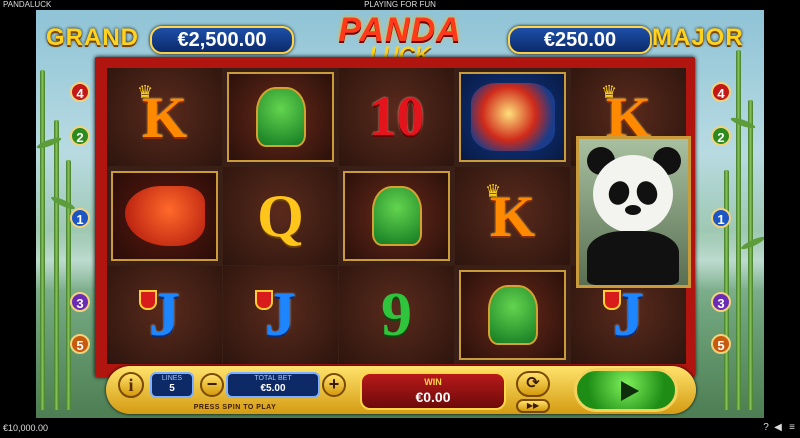 This screenshot has height=438, width=800. I want to click on spin-button, so click(626, 390).